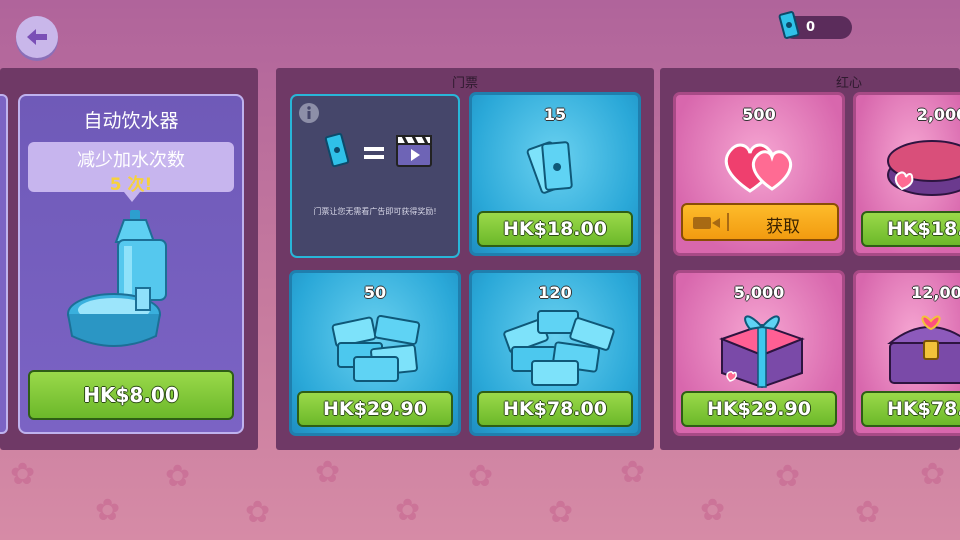 The height and width of the screenshot is (540, 960). Describe the element at coordinates (309, 113) in the screenshot. I see `info-icon` at that location.